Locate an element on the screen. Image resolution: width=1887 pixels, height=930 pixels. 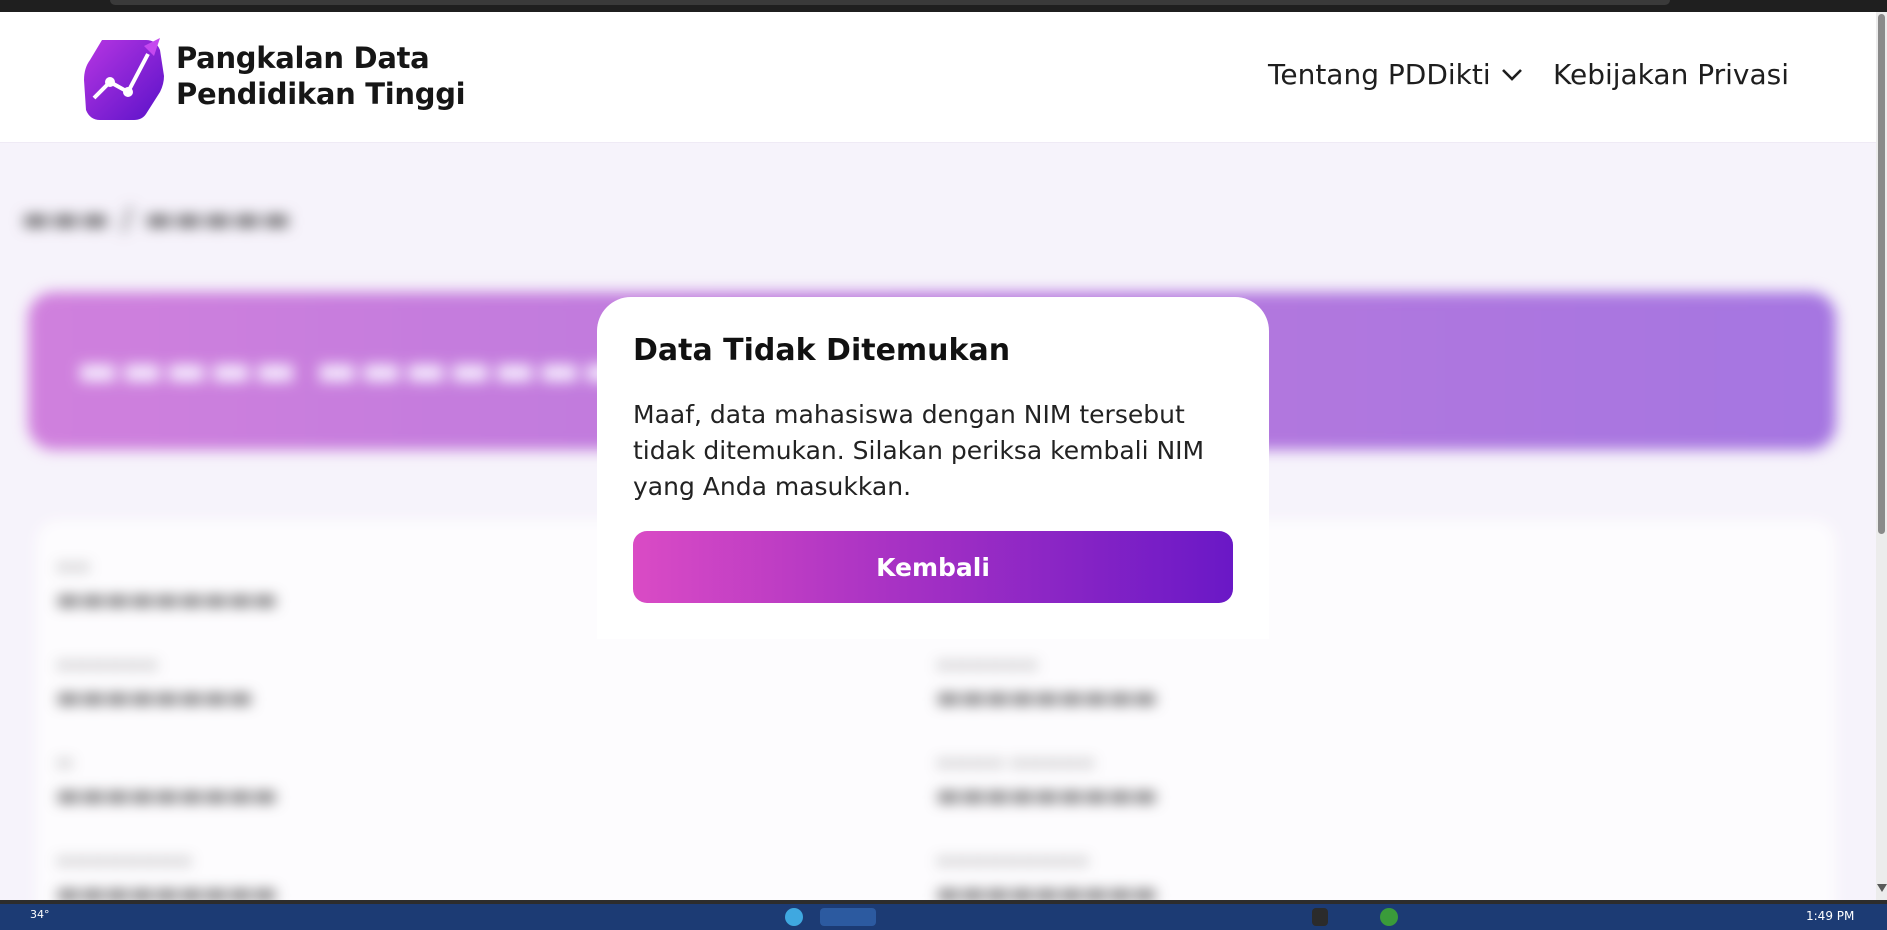
page-scrollbar is located at coordinates (1881, 456).